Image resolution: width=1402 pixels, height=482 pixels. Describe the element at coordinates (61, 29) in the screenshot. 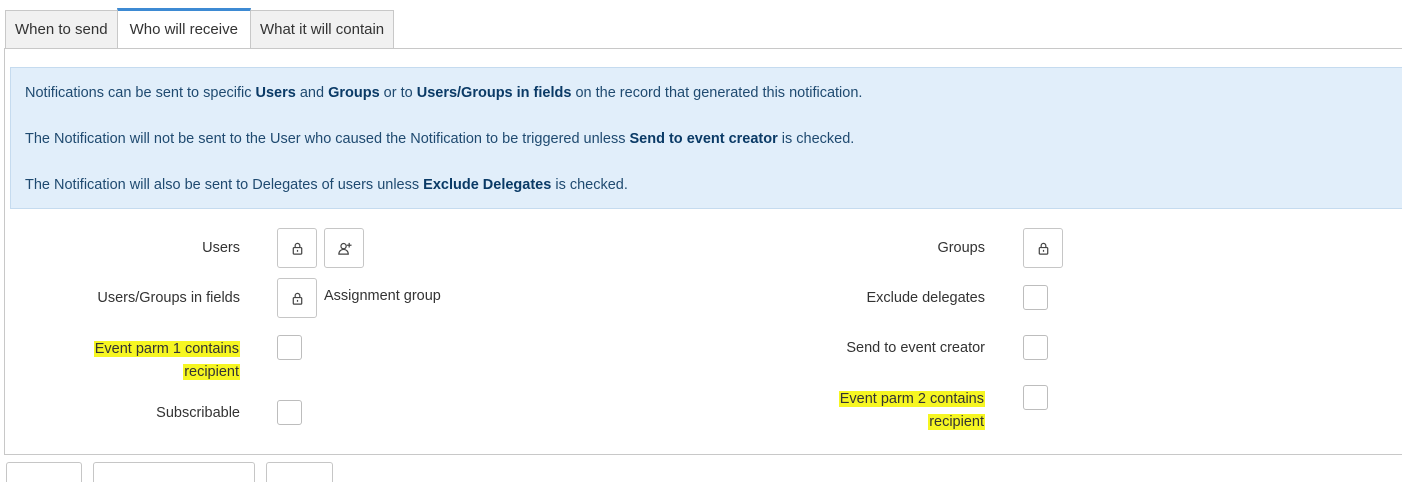

I see `tab-when-to-send: When to send` at that location.